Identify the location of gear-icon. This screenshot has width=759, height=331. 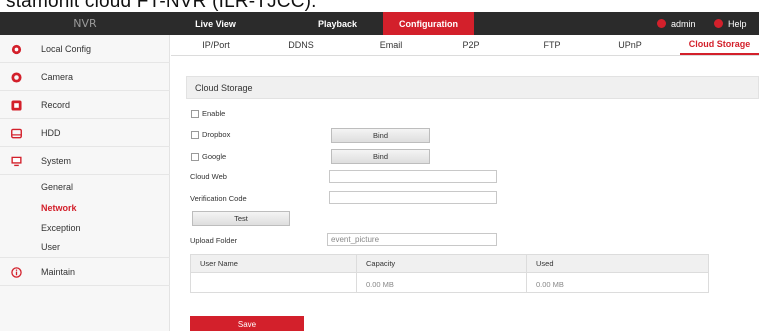
(16, 49).